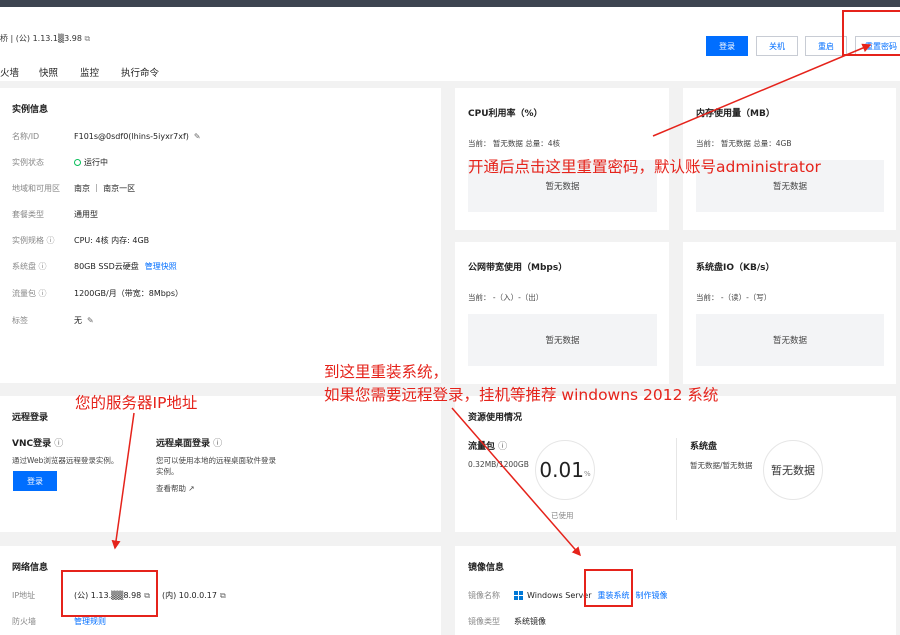 The height and width of the screenshot is (635, 900). I want to click on image-type-row: 镜像类型 系统镜像, so click(507, 621).